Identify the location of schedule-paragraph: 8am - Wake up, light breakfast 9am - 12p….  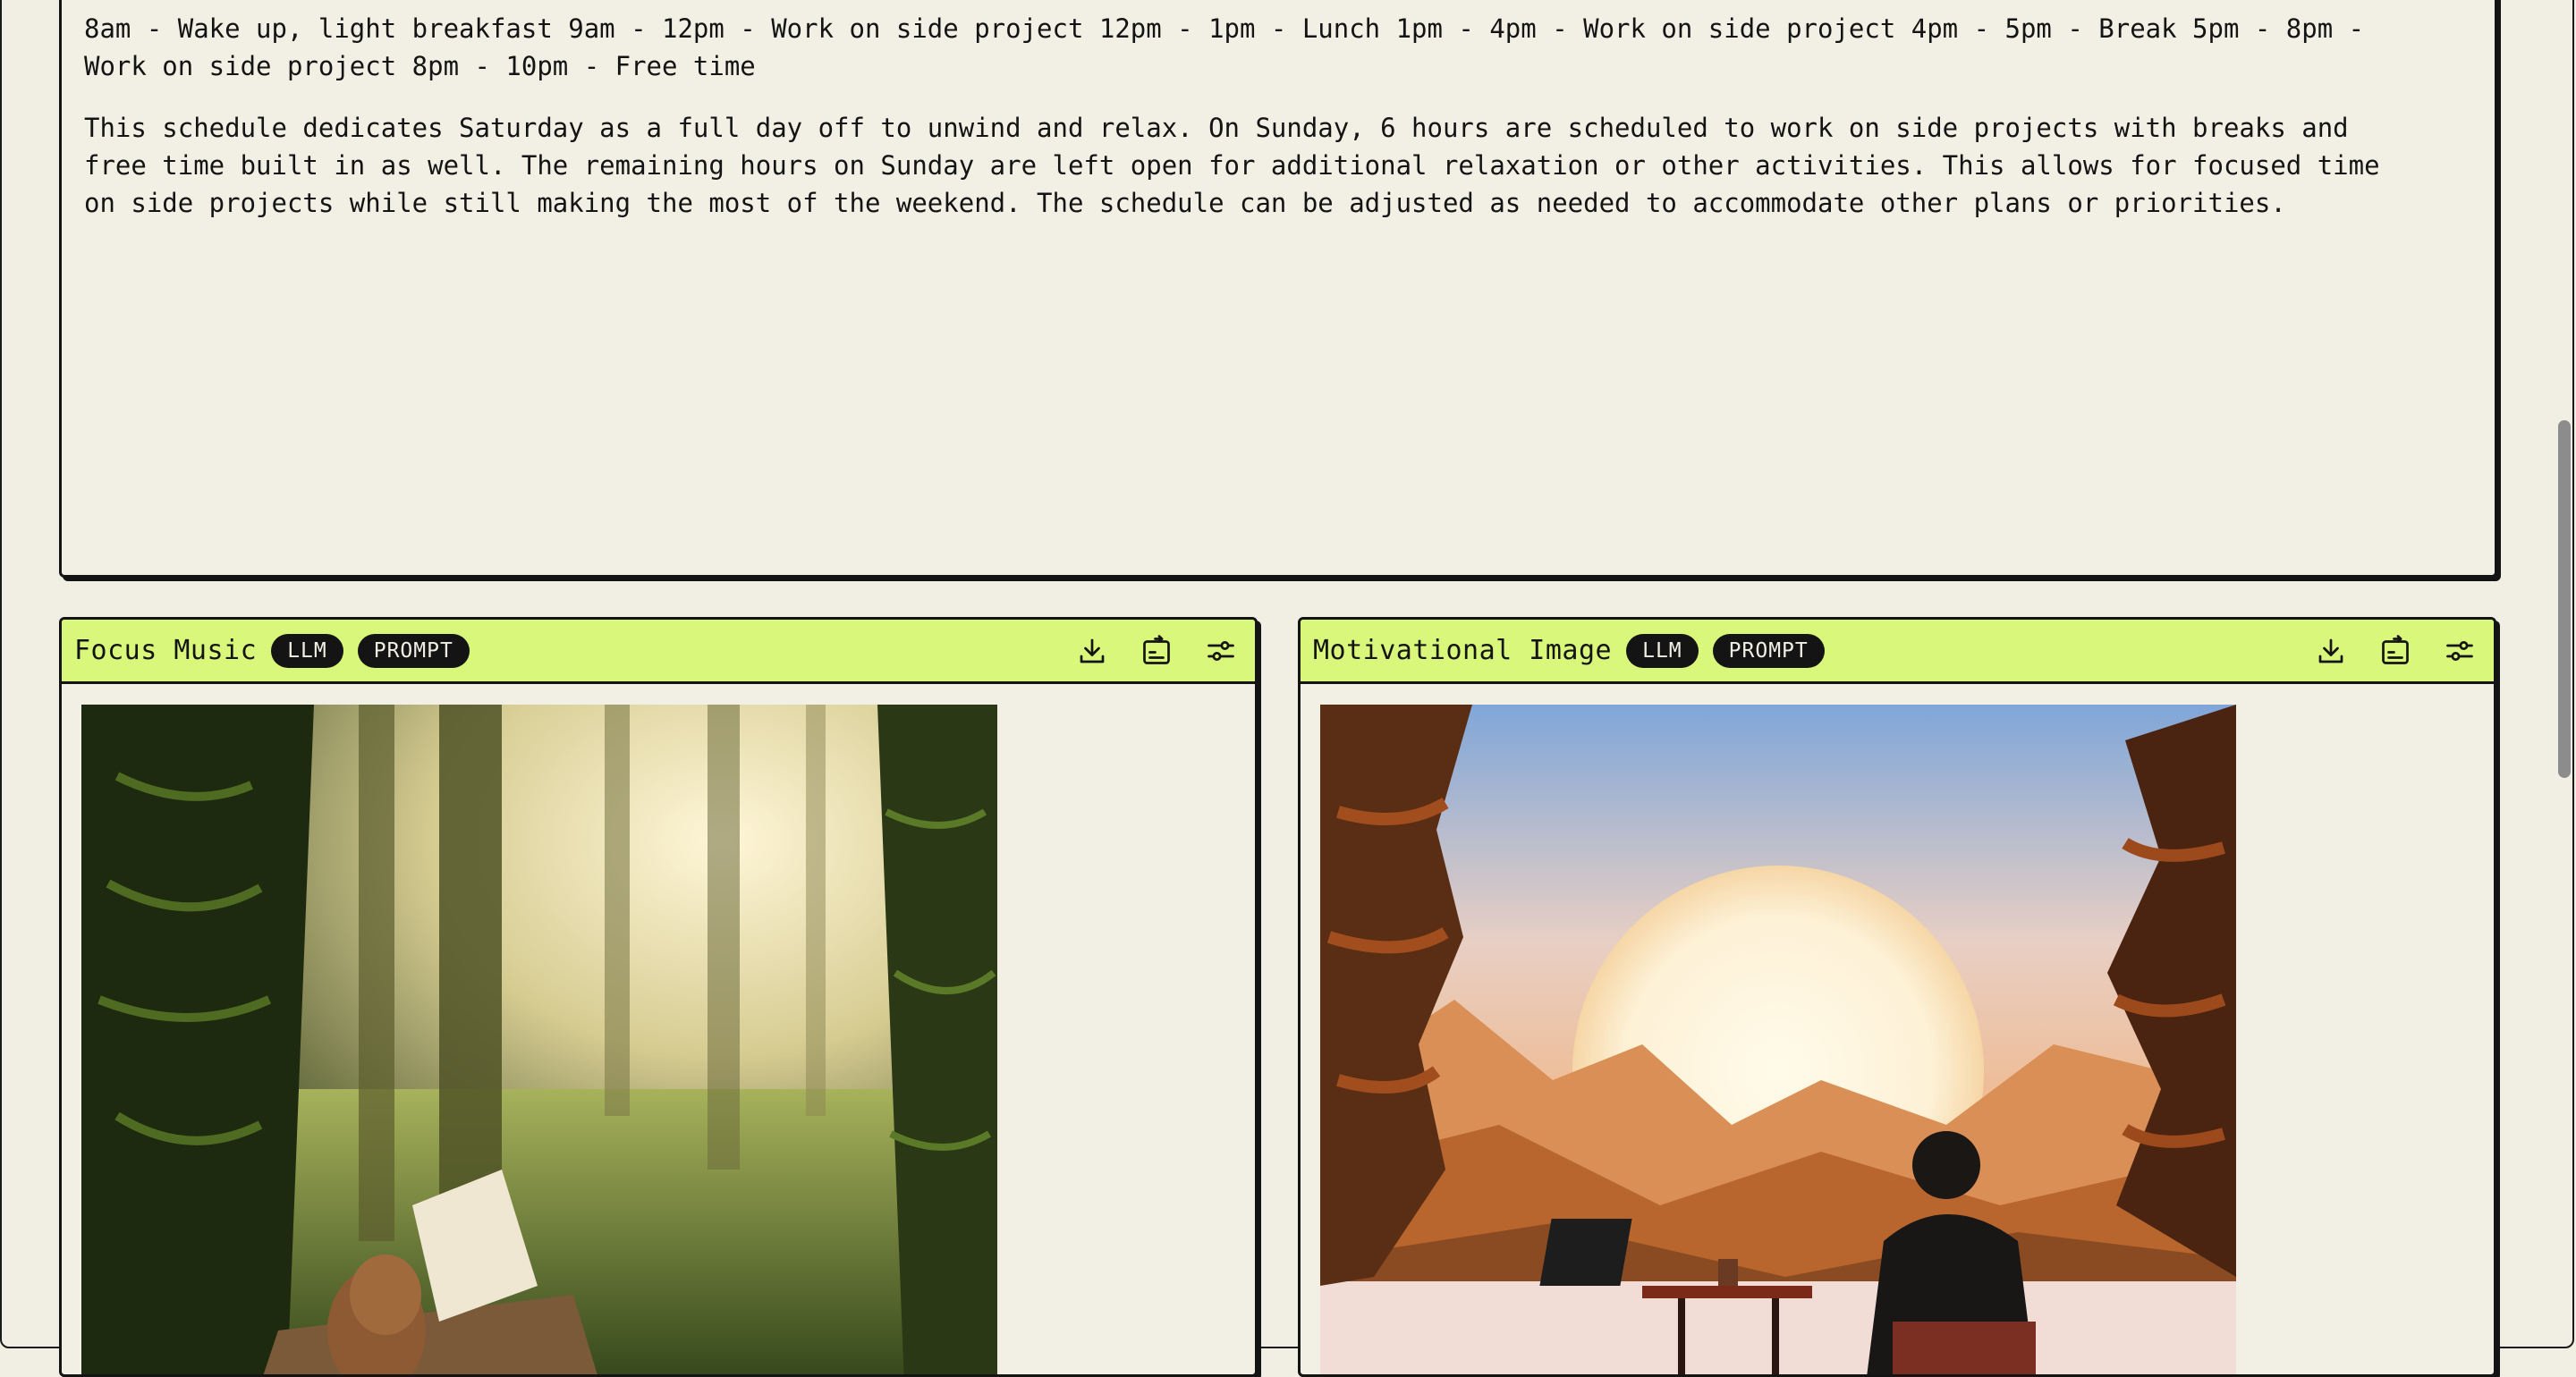
(1224, 47).